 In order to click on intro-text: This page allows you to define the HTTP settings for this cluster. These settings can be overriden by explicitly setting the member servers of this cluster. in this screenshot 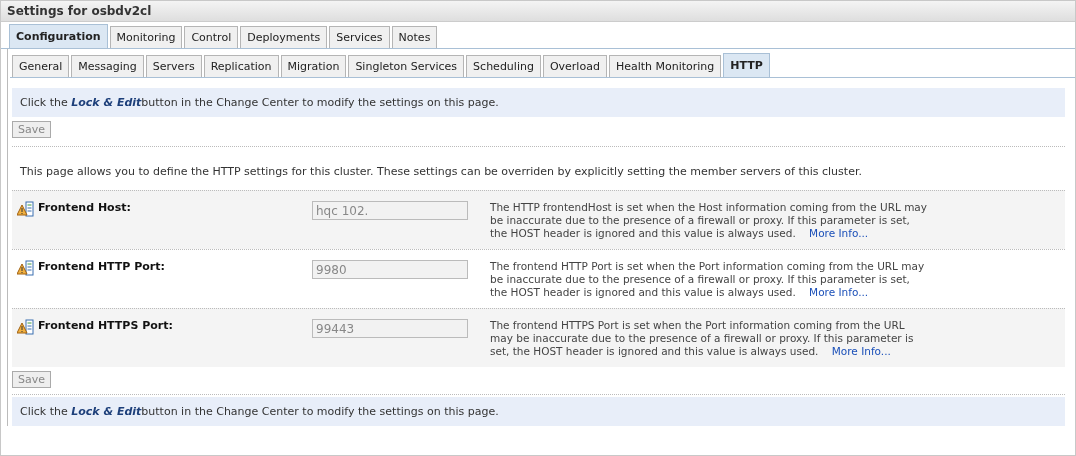, I will do `click(441, 172)`.